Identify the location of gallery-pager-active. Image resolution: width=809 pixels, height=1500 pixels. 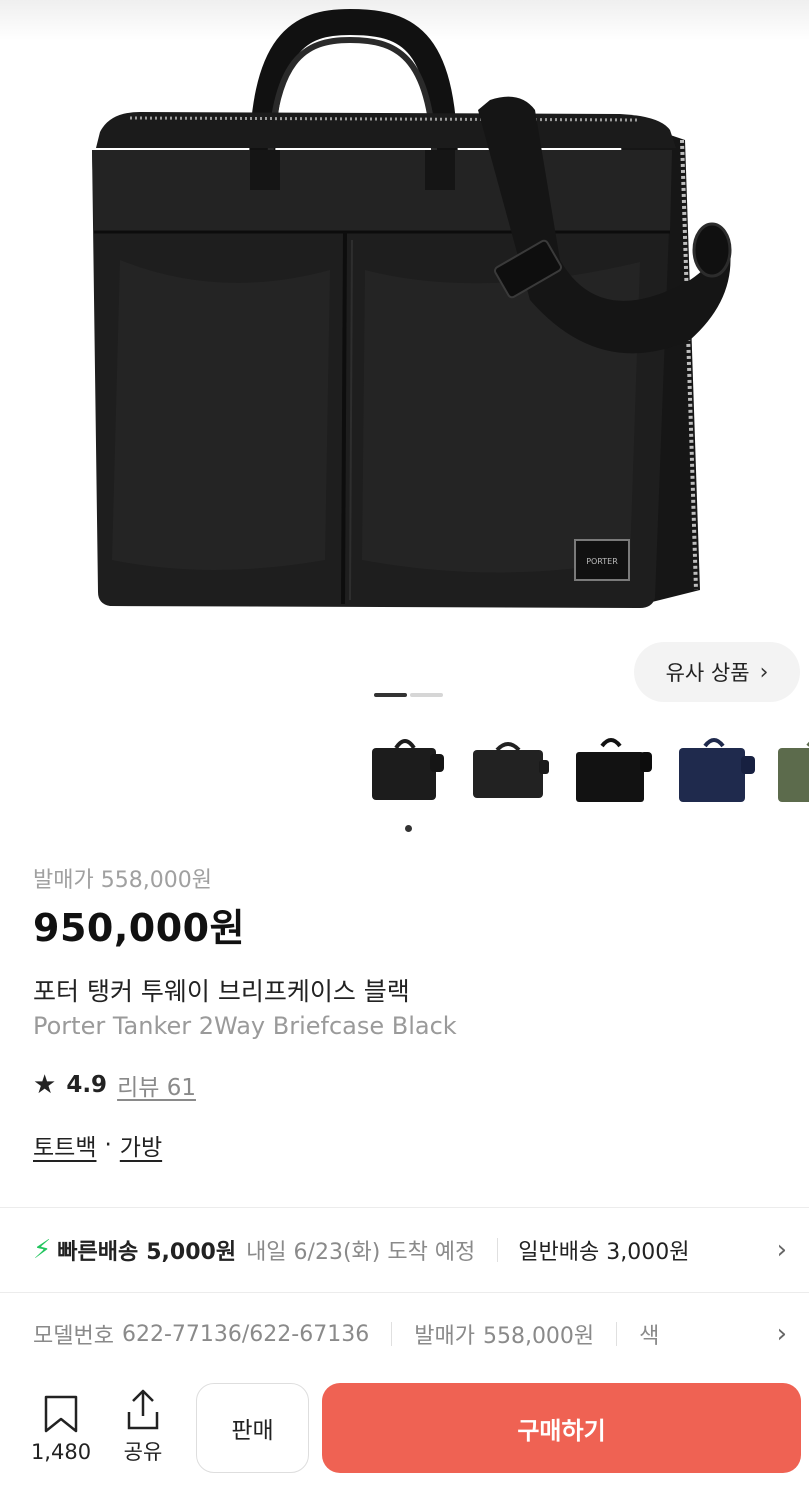
(390, 695).